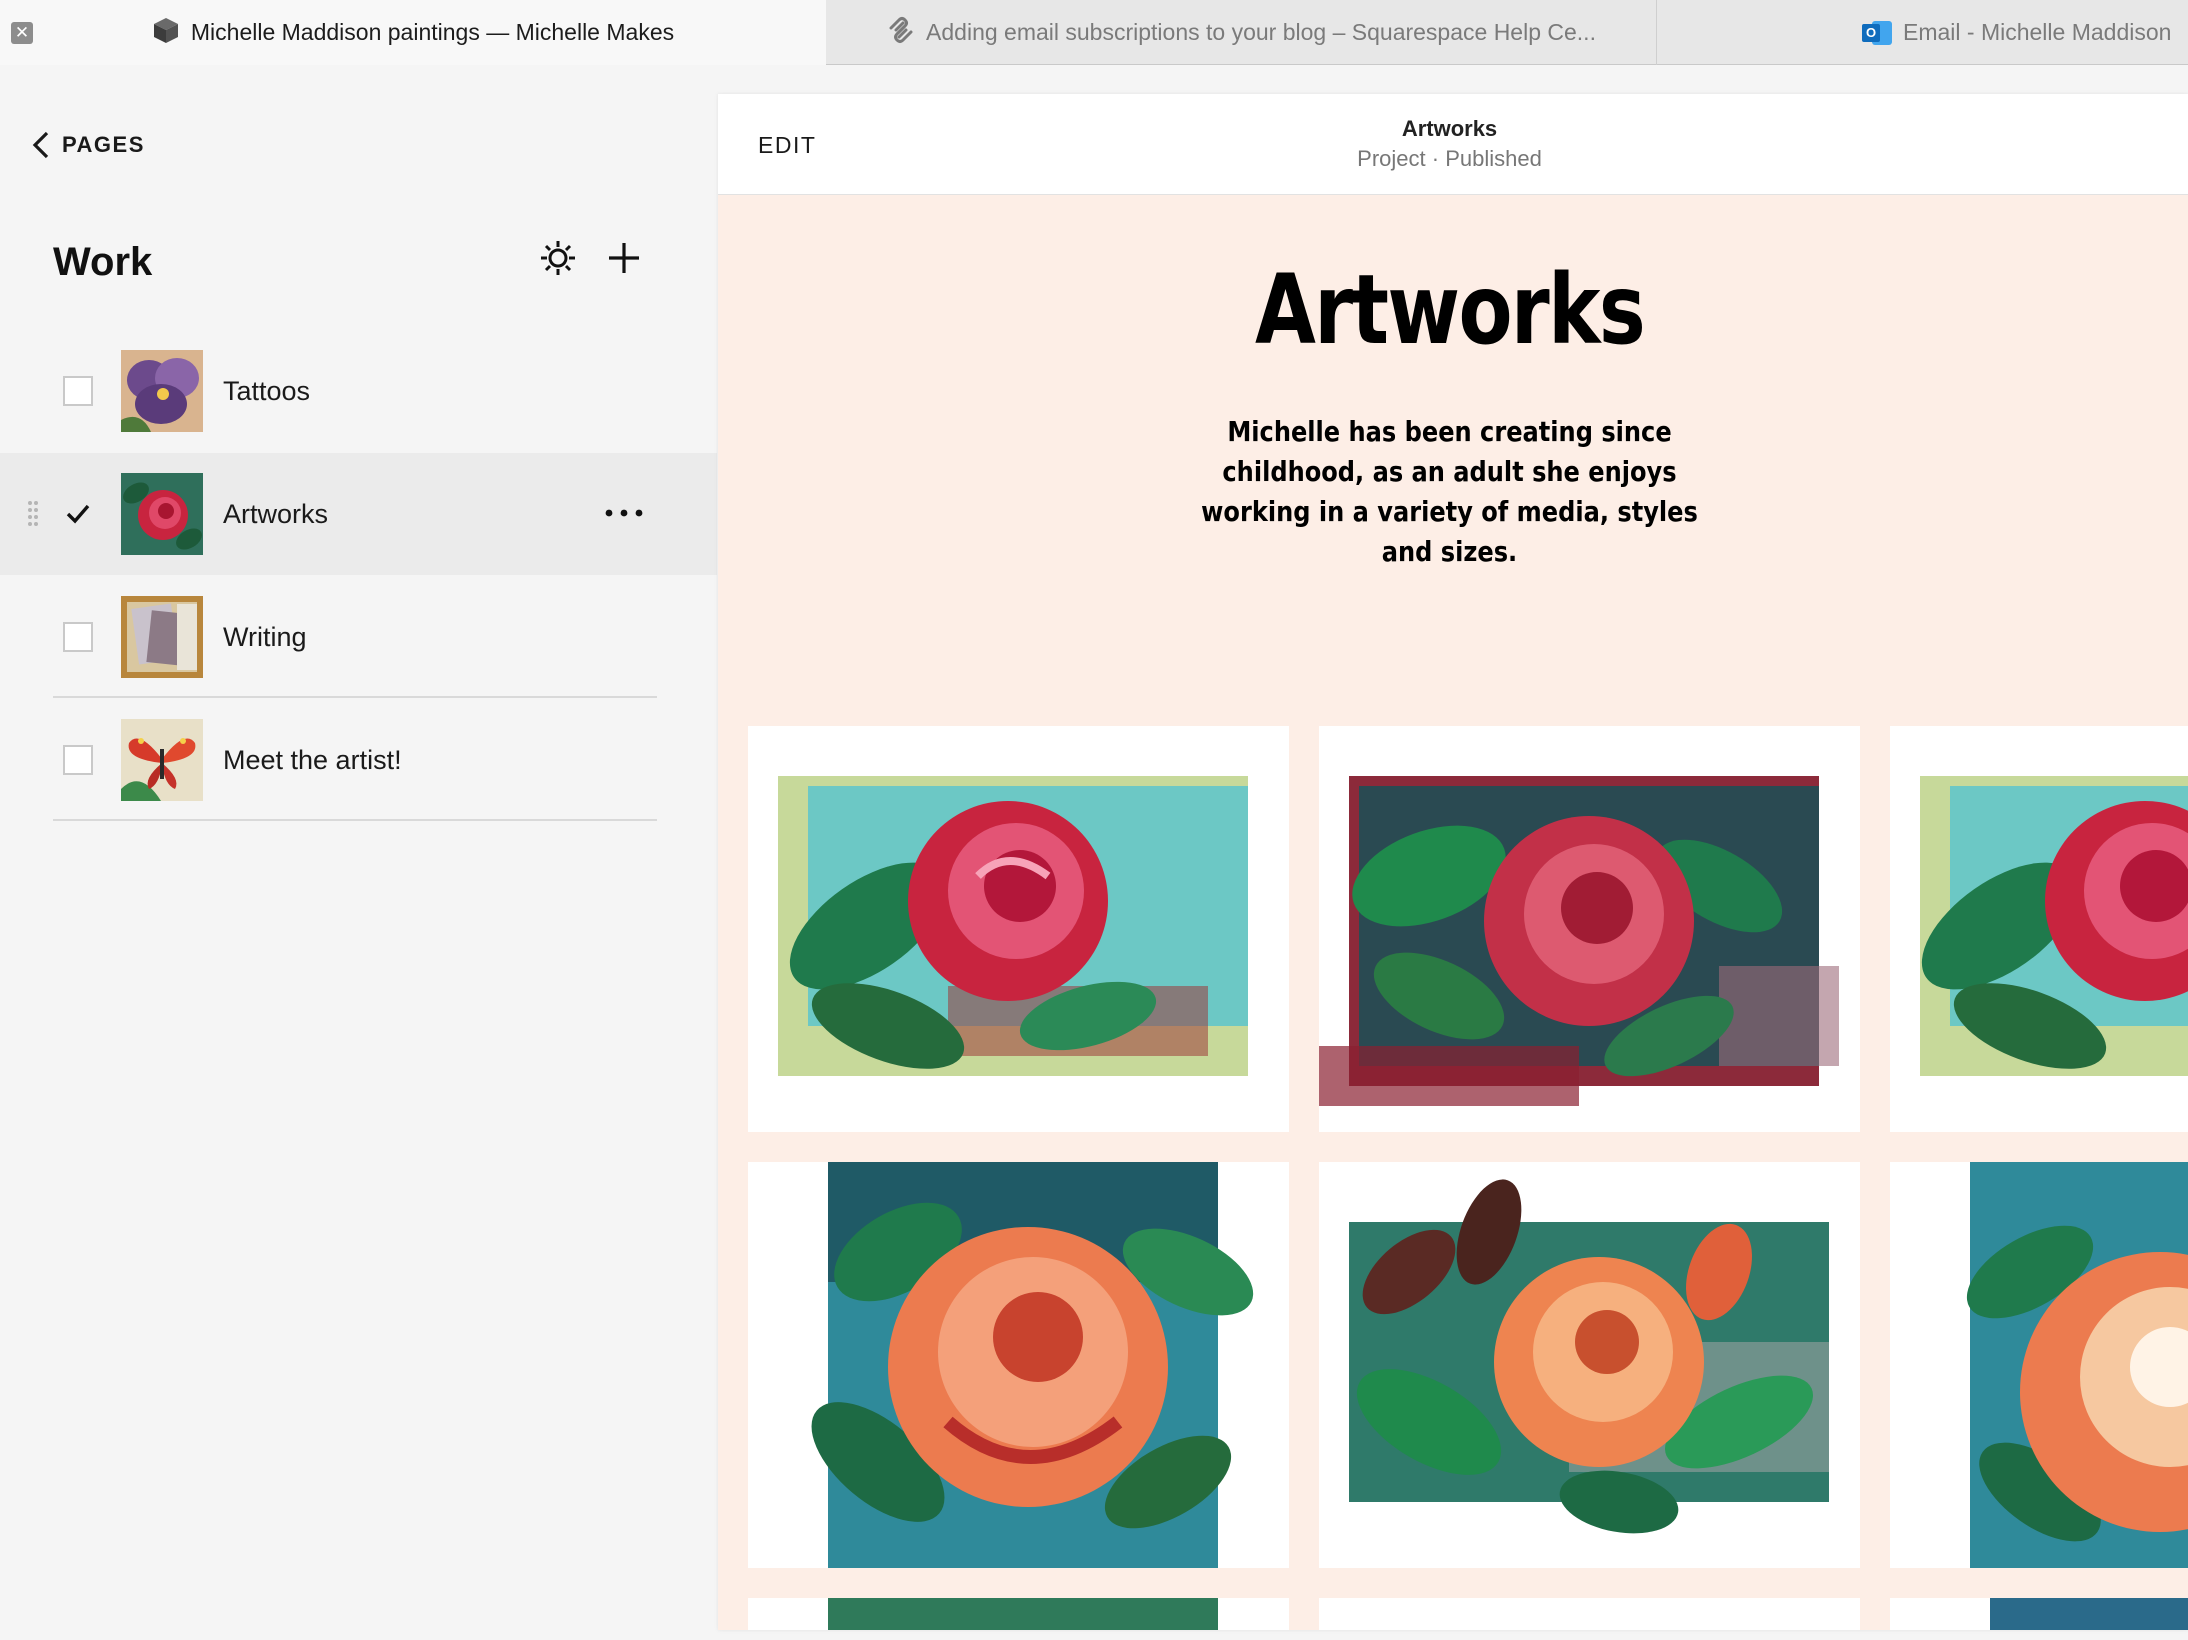 This screenshot has height=1640, width=2188. What do you see at coordinates (166, 33) in the screenshot?
I see `cube-icon` at bounding box center [166, 33].